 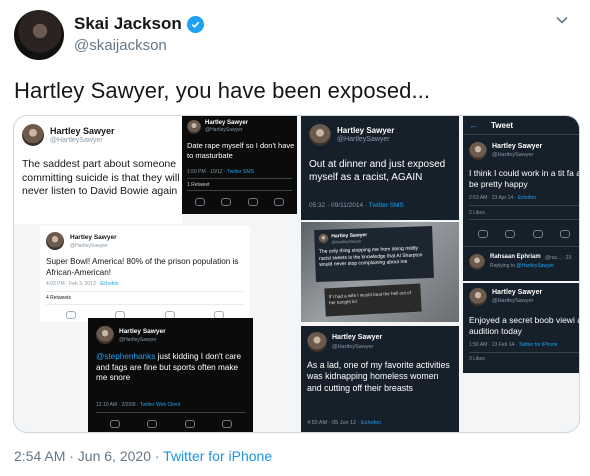 What do you see at coordinates (82, 284) in the screenshot?
I see `card-meta: 4:03 PM · Feb 3, 2013 · Echofon` at bounding box center [82, 284].